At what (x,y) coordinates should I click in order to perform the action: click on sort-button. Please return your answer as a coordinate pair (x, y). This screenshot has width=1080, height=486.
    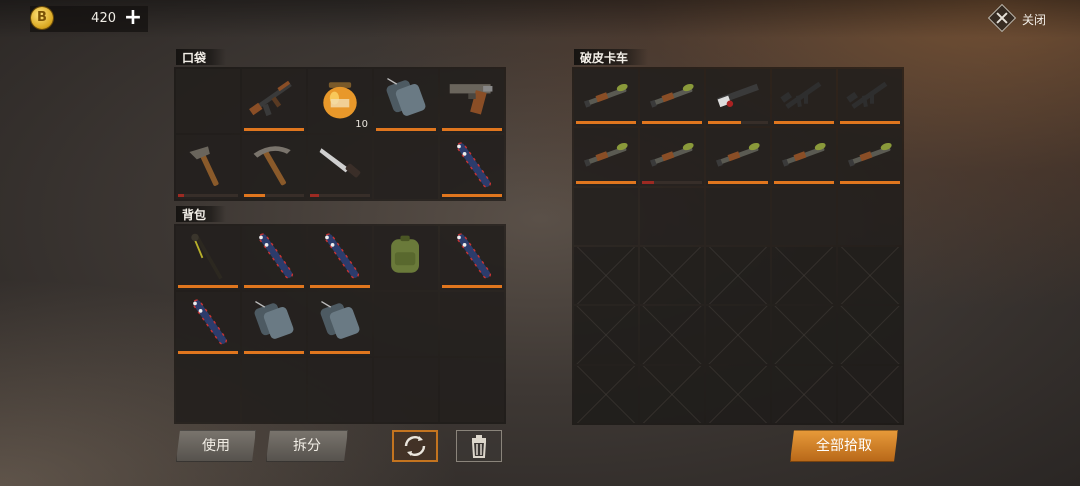
    Looking at the image, I should click on (415, 446).